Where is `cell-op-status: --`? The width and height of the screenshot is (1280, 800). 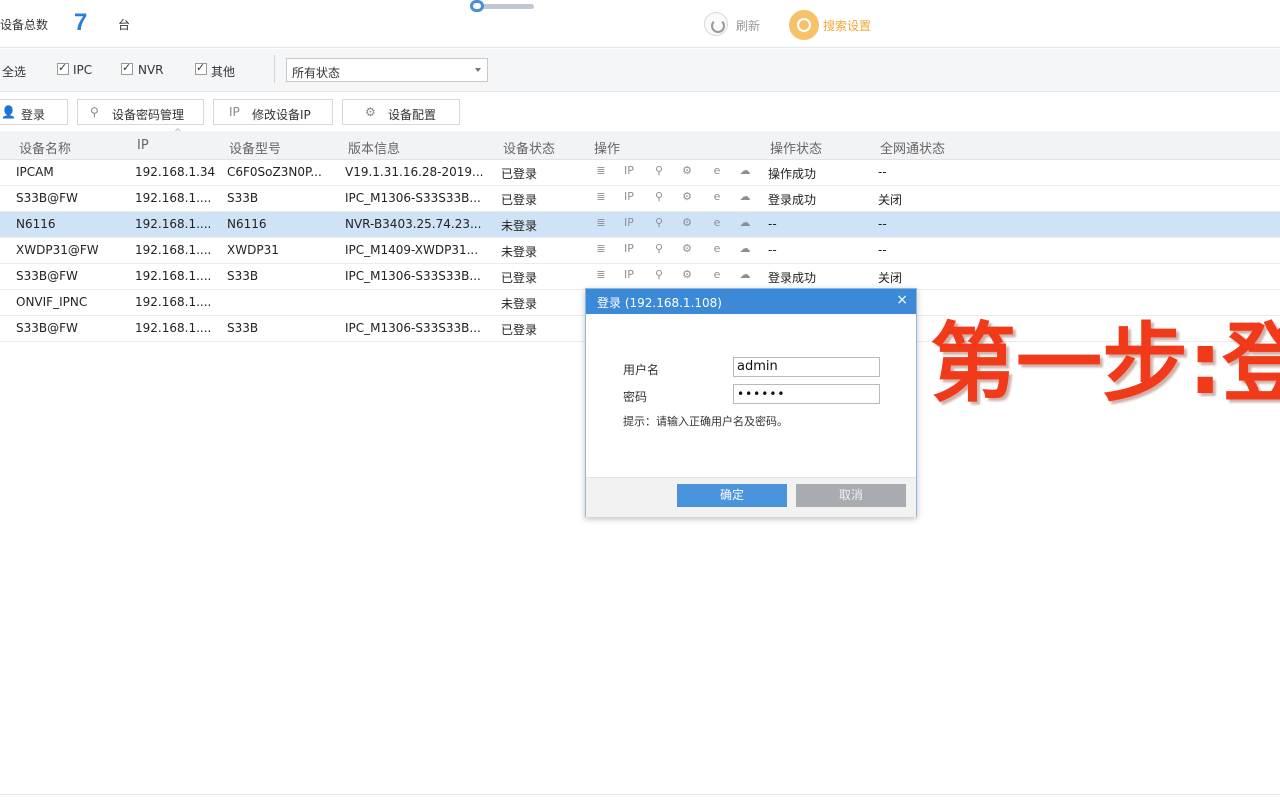 cell-op-status: -- is located at coordinates (772, 224).